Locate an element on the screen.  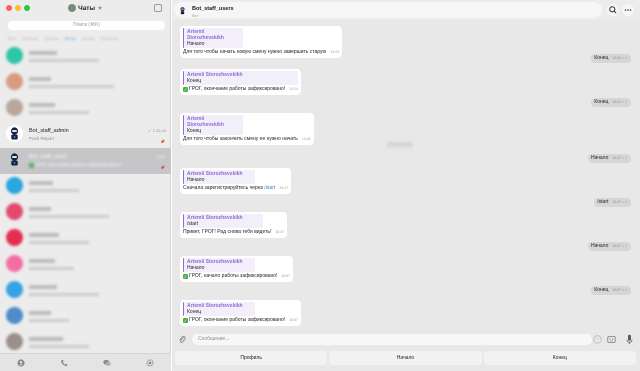
settings-icon is located at coordinates (150, 362).